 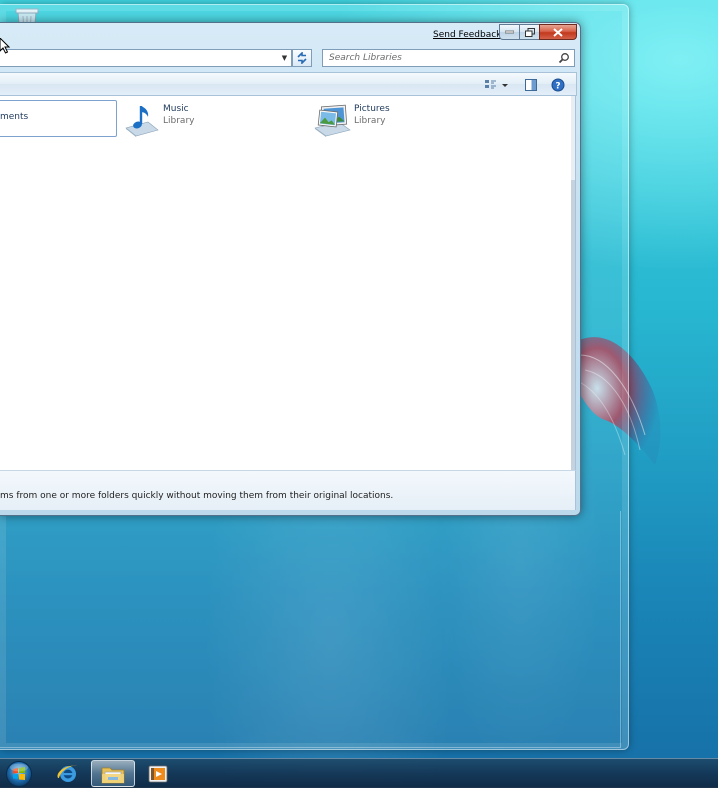 What do you see at coordinates (573, 325) in the screenshot?
I see `scroll-thumb` at bounding box center [573, 325].